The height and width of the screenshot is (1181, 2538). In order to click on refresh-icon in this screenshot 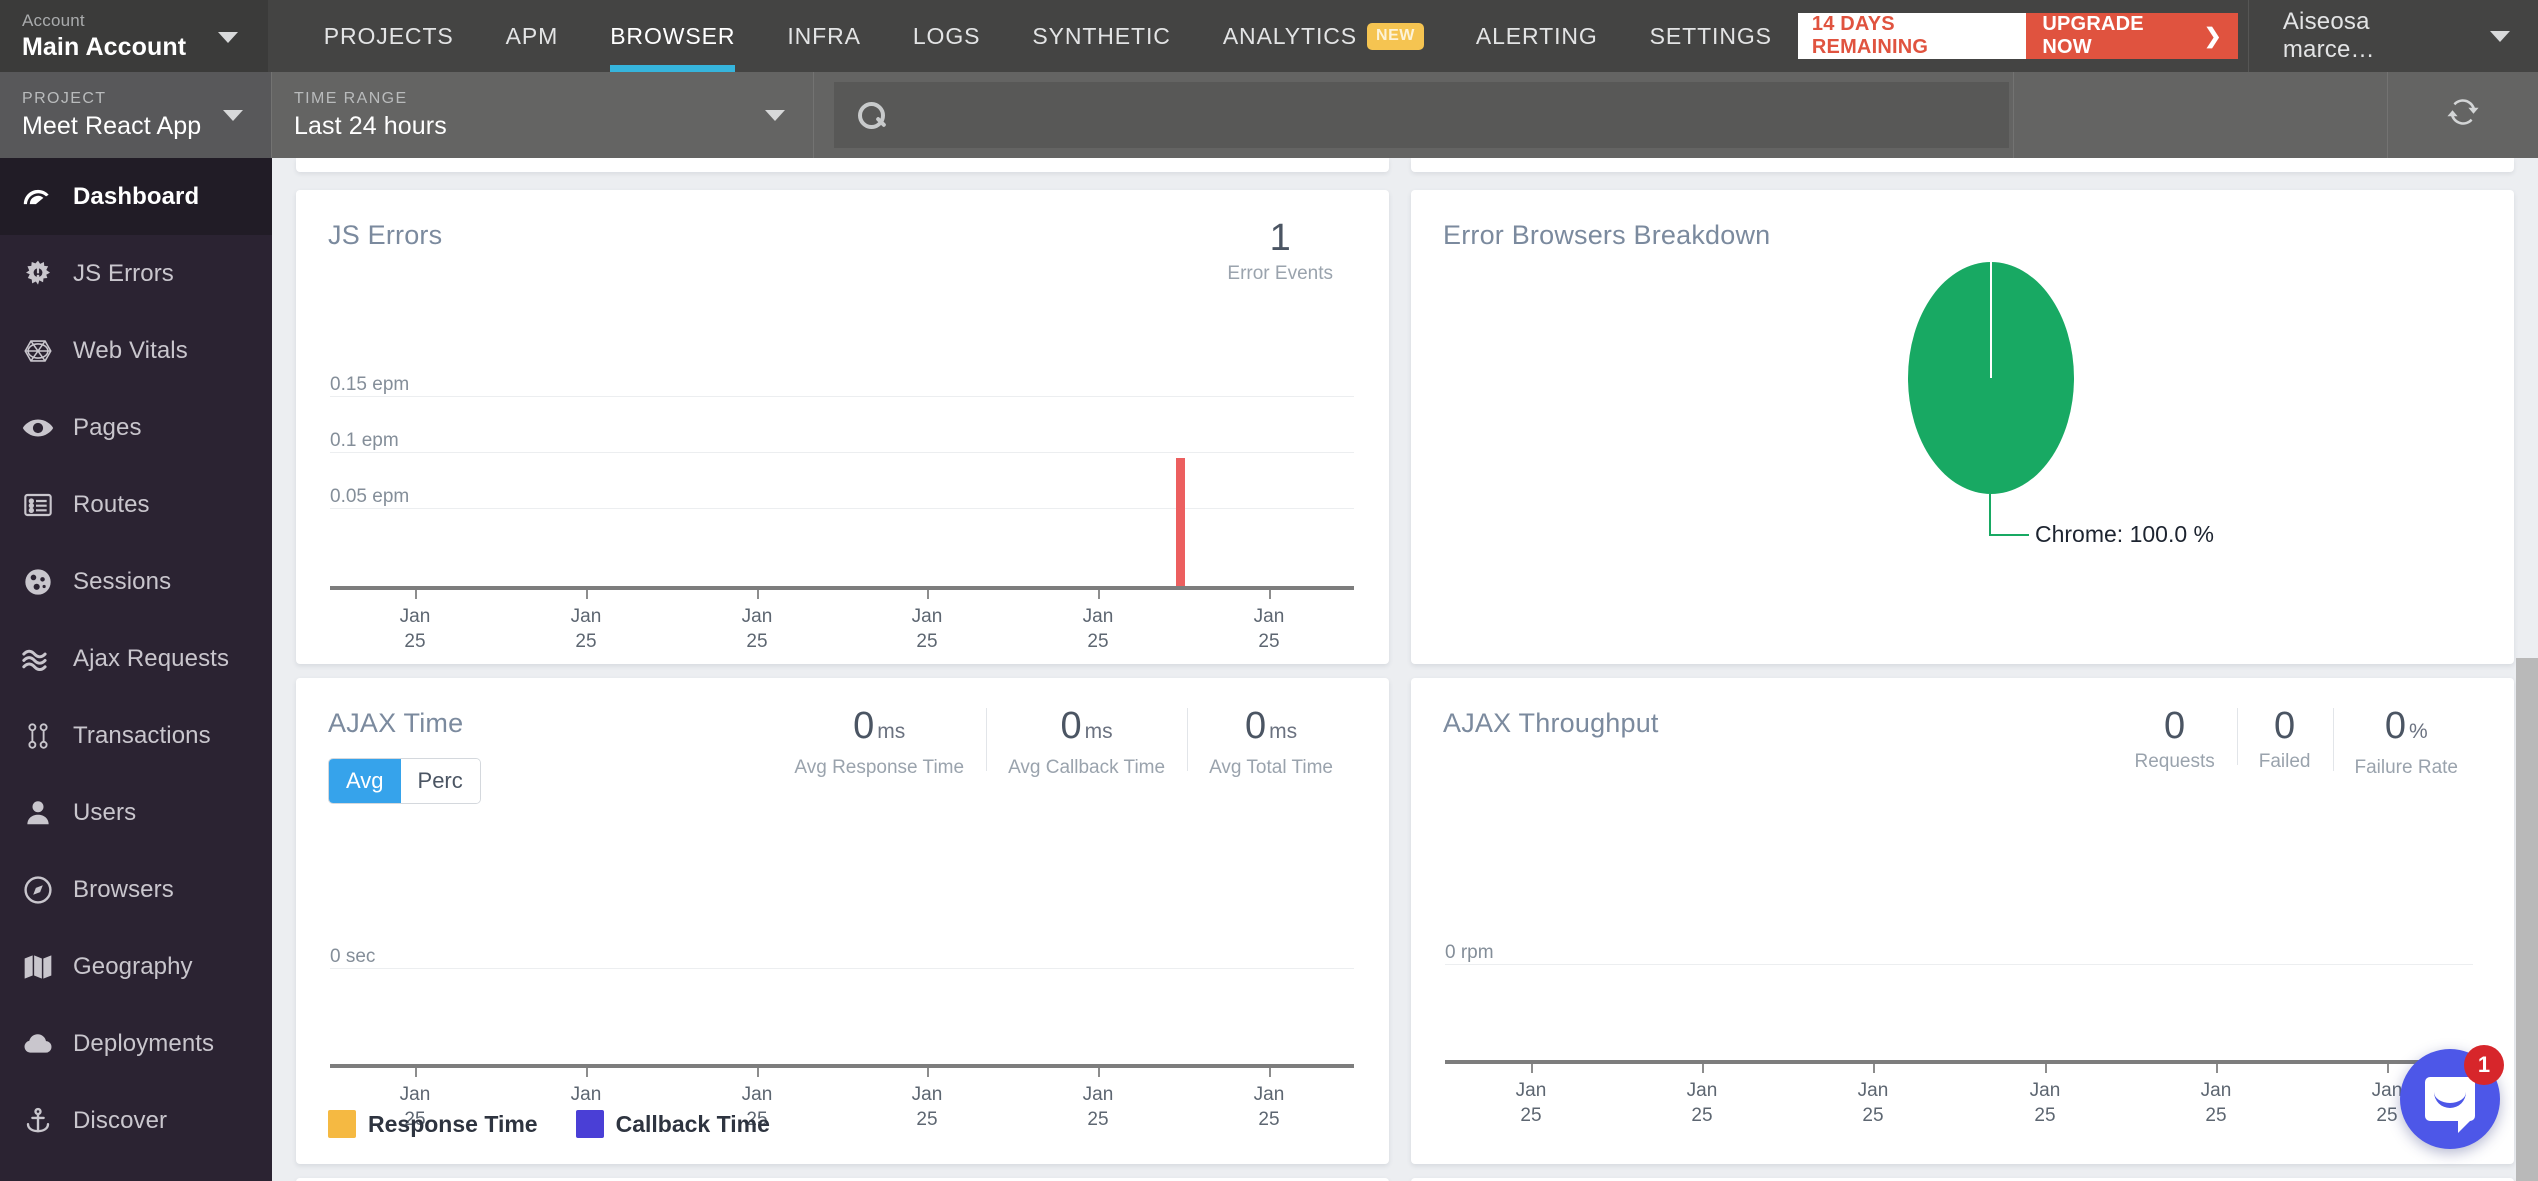, I will do `click(2463, 115)`.